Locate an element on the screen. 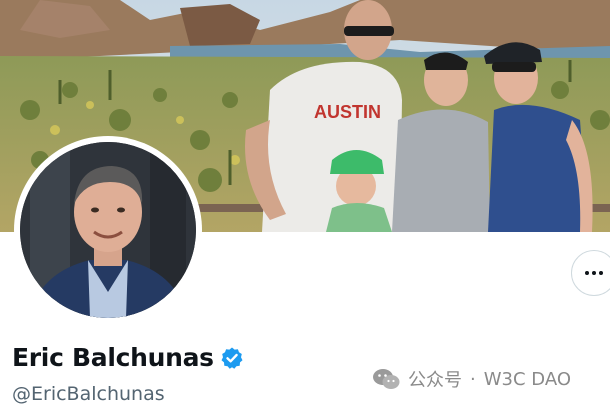 The width and height of the screenshot is (610, 410). more-options-button is located at coordinates (590, 273).